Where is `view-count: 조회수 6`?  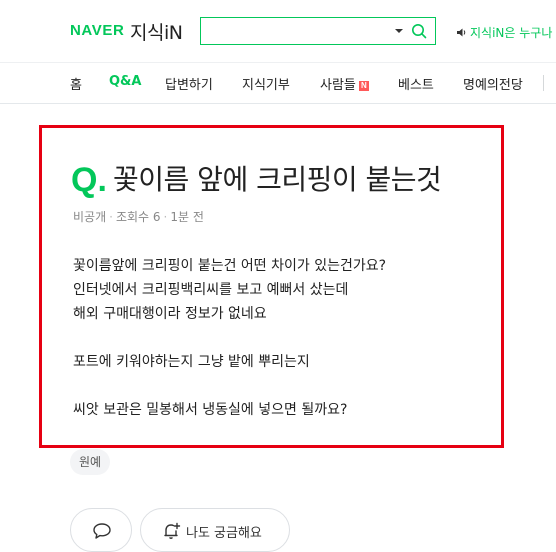 view-count: 조회수 6 is located at coordinates (138, 217).